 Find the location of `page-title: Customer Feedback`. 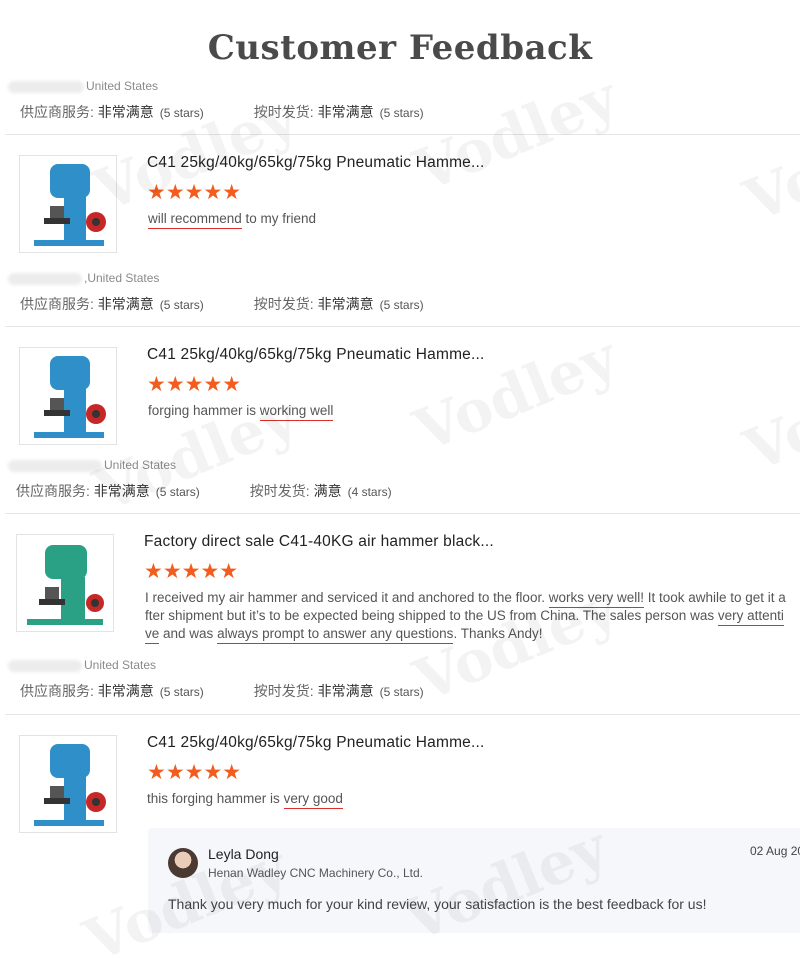

page-title: Customer Feedback is located at coordinates (400, 48).